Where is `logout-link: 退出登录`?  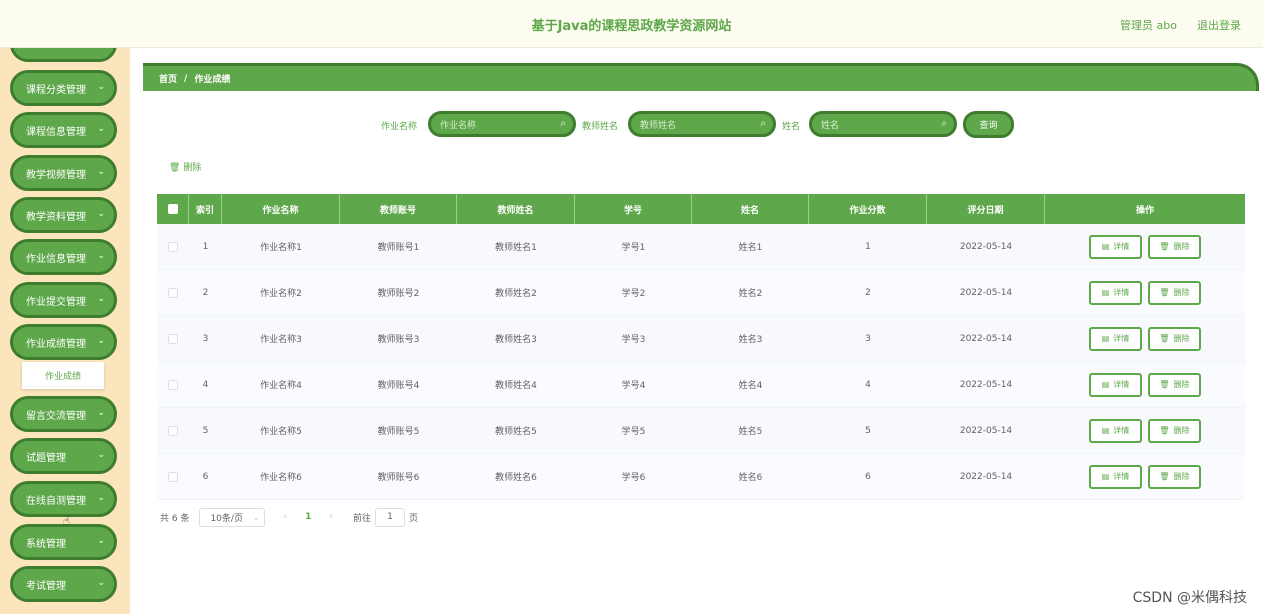 logout-link: 退出登录 is located at coordinates (1219, 25).